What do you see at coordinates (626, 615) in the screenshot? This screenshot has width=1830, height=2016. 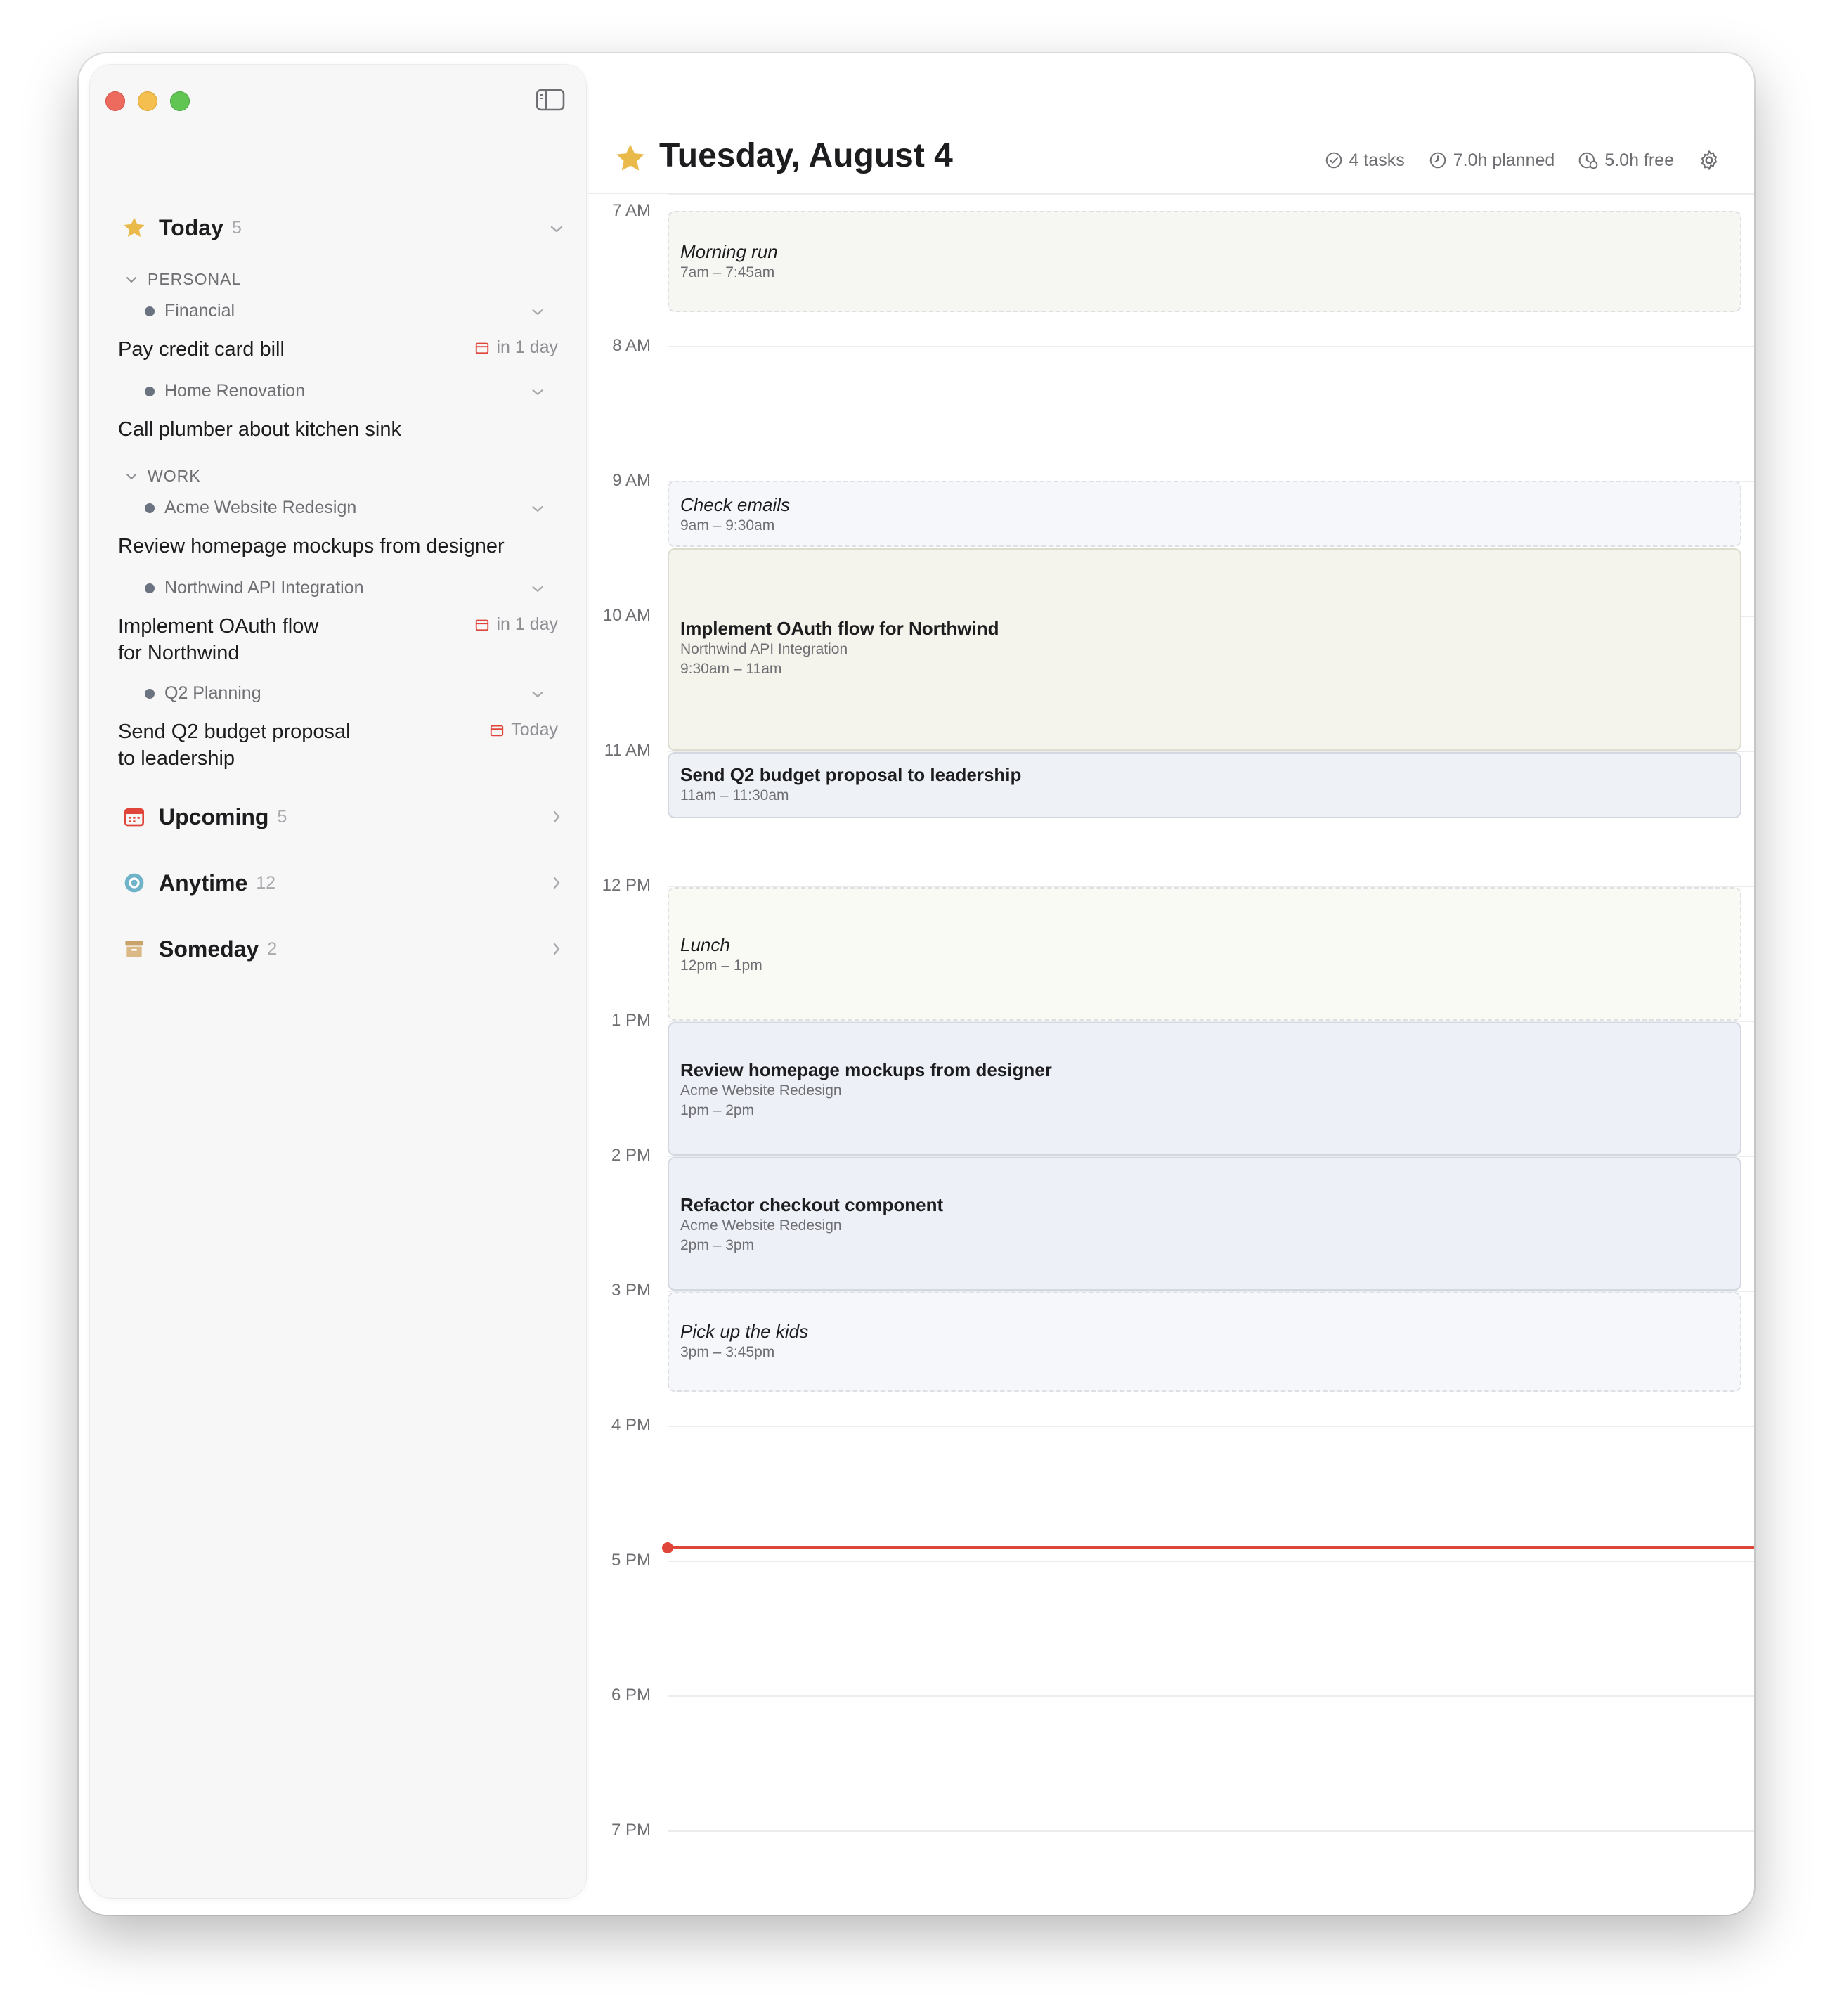 I see `hour-label: 10 AM` at bounding box center [626, 615].